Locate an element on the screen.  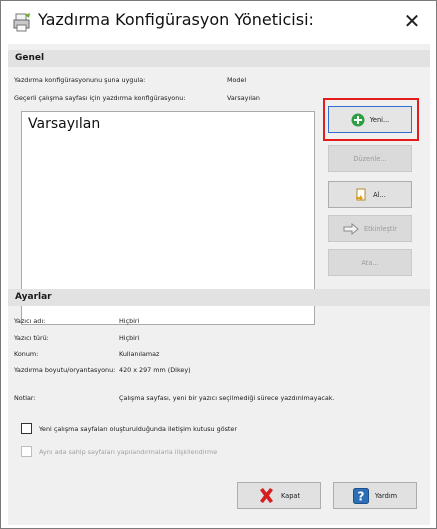
red-x-icon is located at coordinates (266, 495).